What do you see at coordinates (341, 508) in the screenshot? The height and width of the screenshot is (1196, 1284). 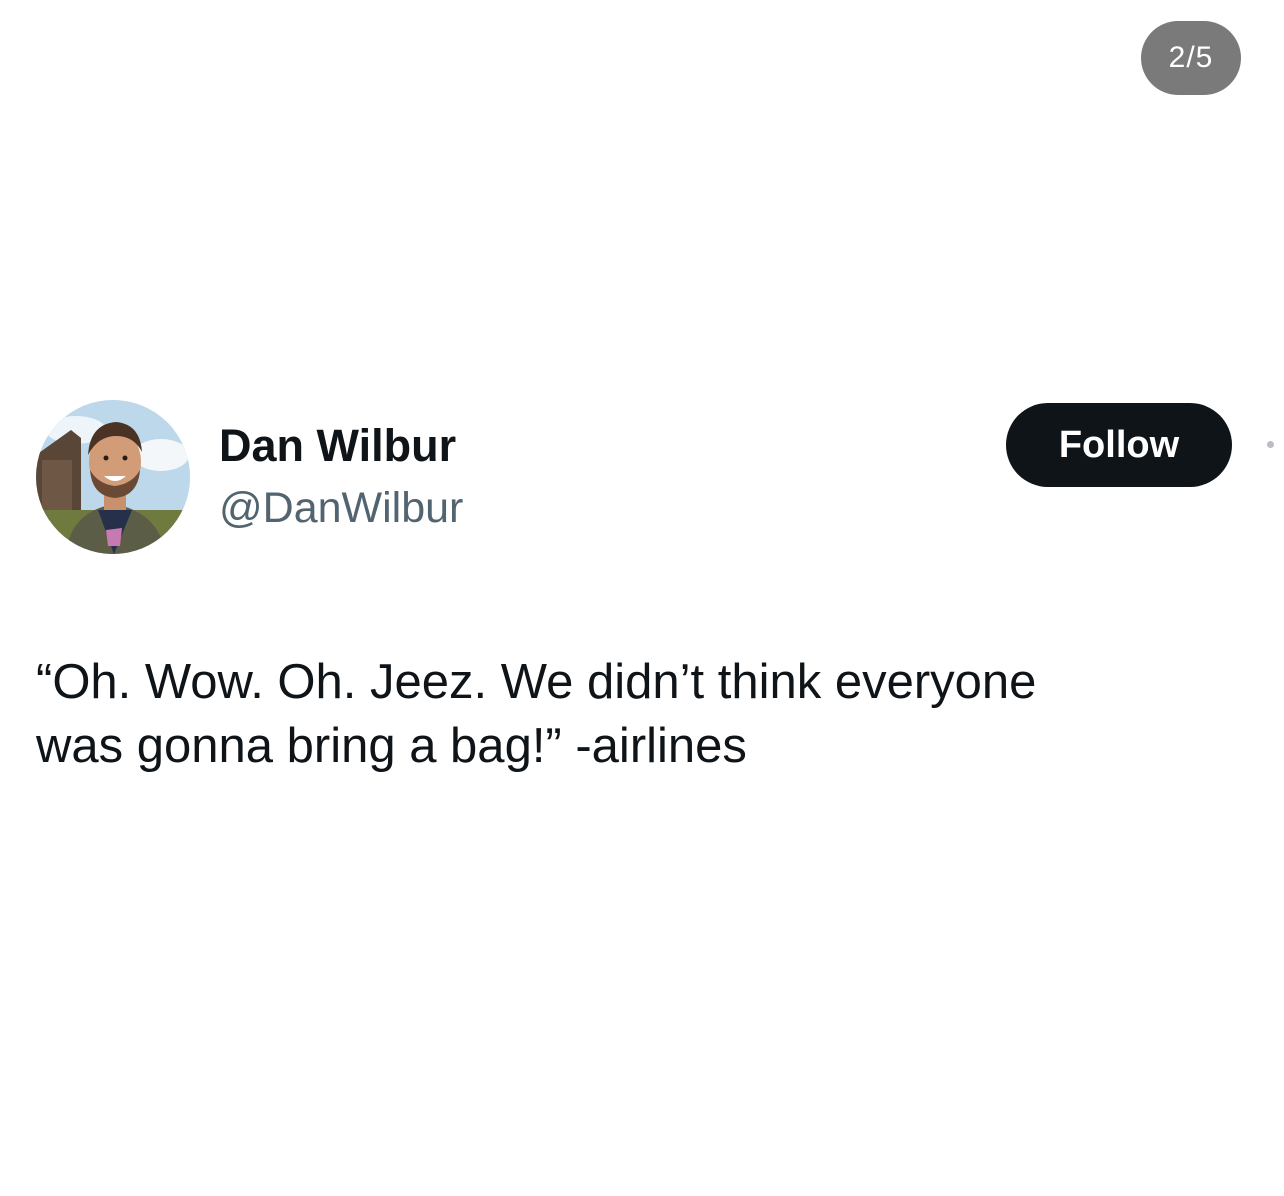 I see `author-handle: @DanWilbur` at bounding box center [341, 508].